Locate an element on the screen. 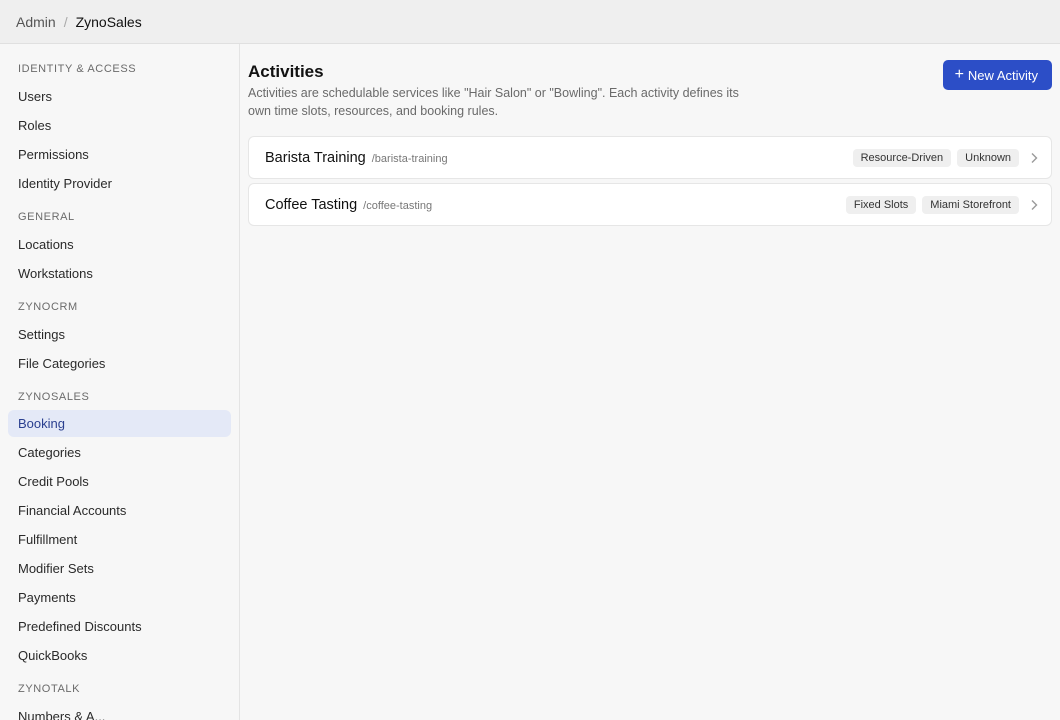  sidebar-item-fulfillment: Fulfillment is located at coordinates (119, 539).